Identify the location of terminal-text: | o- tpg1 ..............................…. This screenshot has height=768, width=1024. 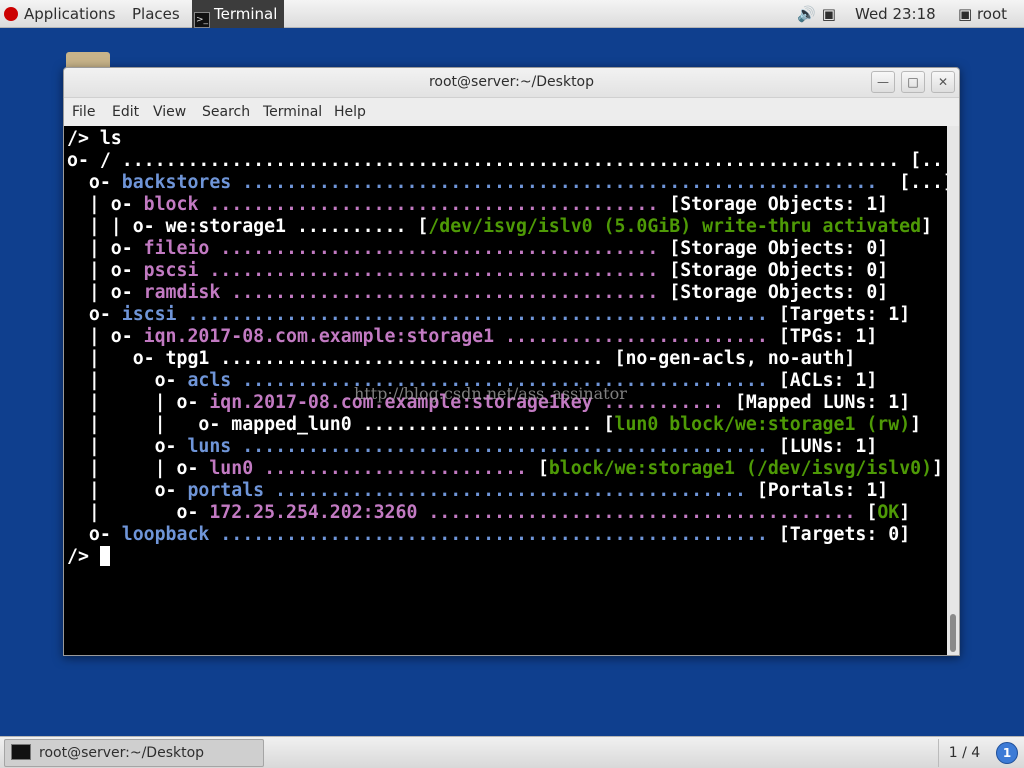
(461, 358).